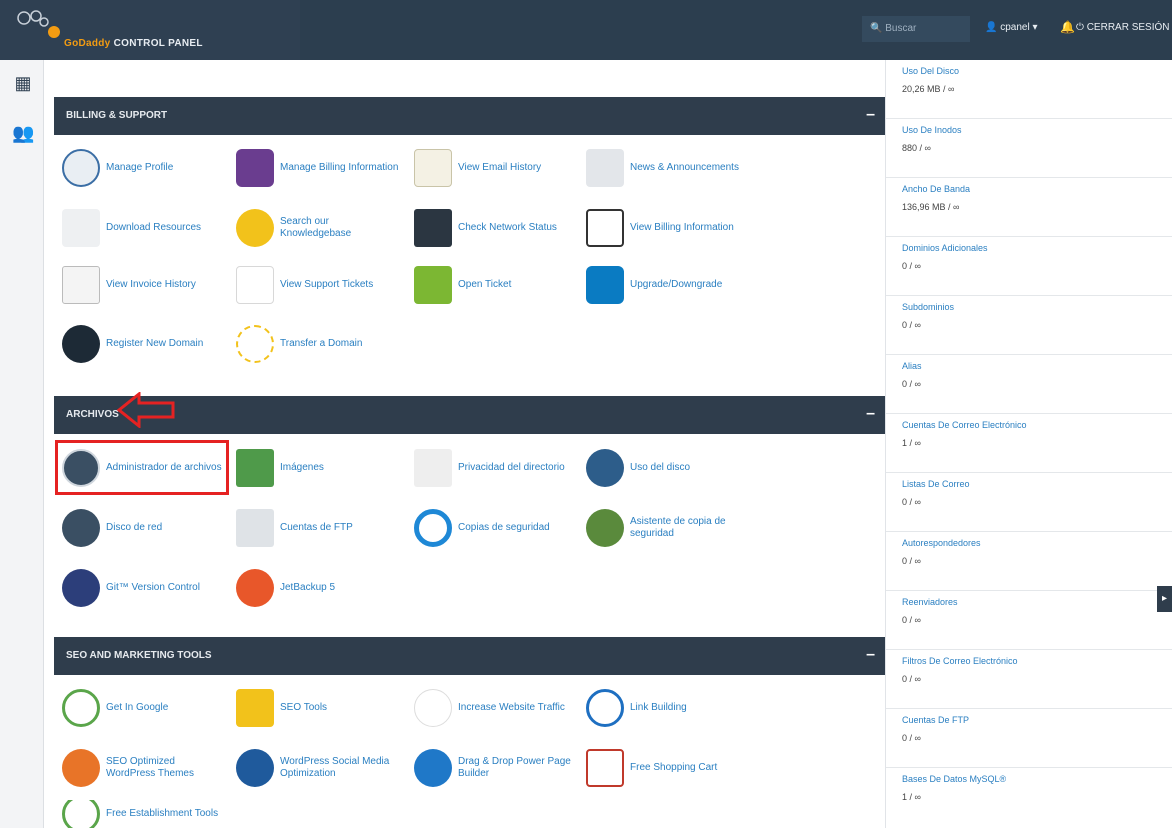 The width and height of the screenshot is (1172, 828). Describe the element at coordinates (318, 228) in the screenshot. I see `tool-knowledgebase: Search our Knowledgebase` at that location.